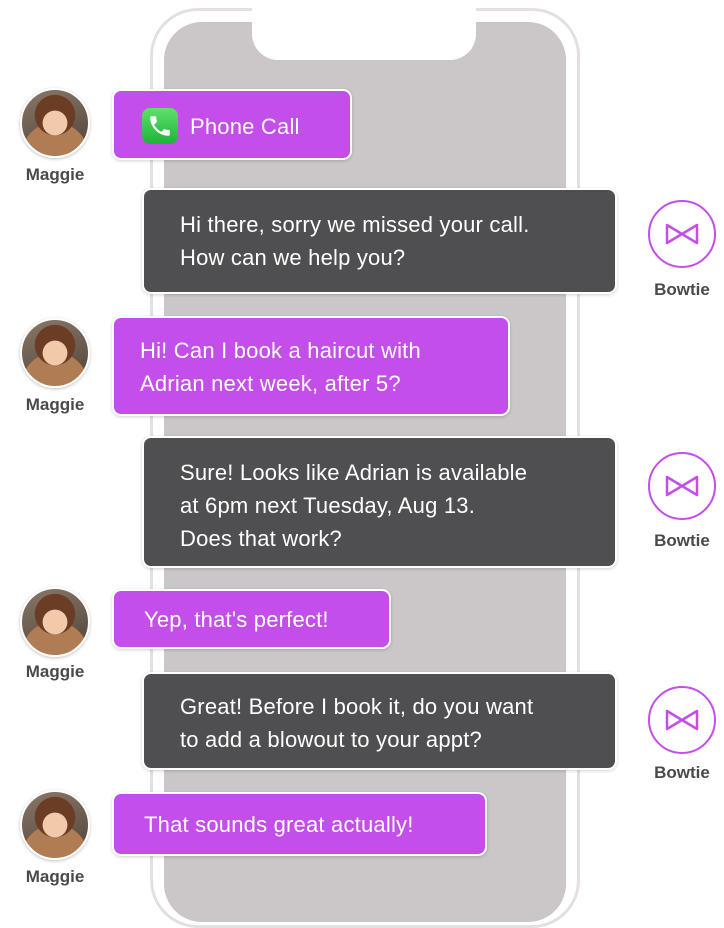  What do you see at coordinates (293, 257) in the screenshot?
I see `message-line: How can we help you?` at bounding box center [293, 257].